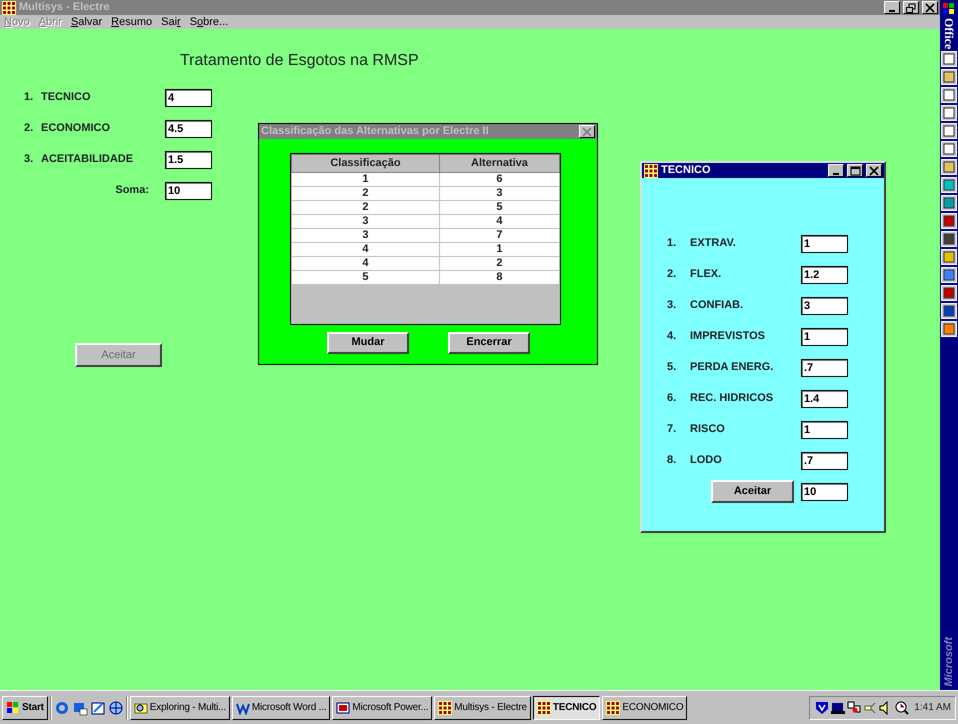 This screenshot has height=724, width=958. I want to click on maximize-button, so click(855, 170).